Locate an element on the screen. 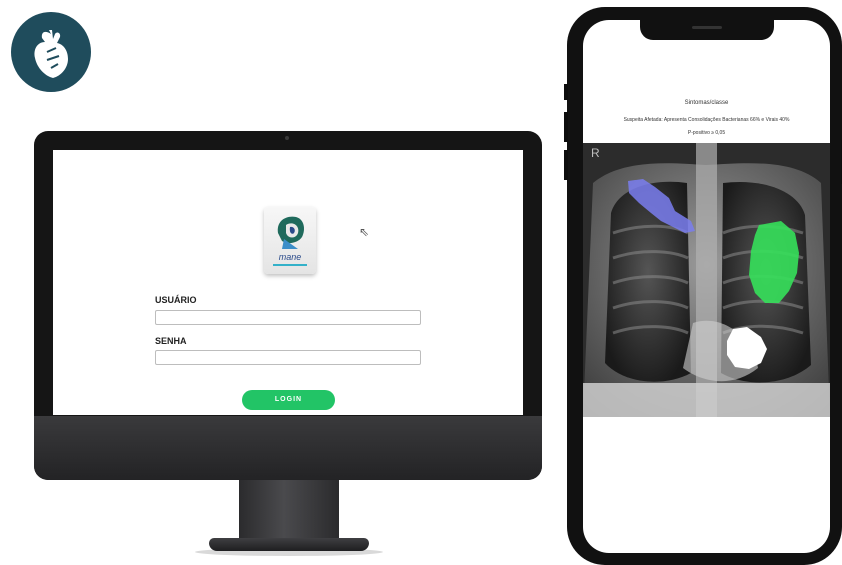 The height and width of the screenshot is (565, 842). heart-badge is located at coordinates (51, 52).